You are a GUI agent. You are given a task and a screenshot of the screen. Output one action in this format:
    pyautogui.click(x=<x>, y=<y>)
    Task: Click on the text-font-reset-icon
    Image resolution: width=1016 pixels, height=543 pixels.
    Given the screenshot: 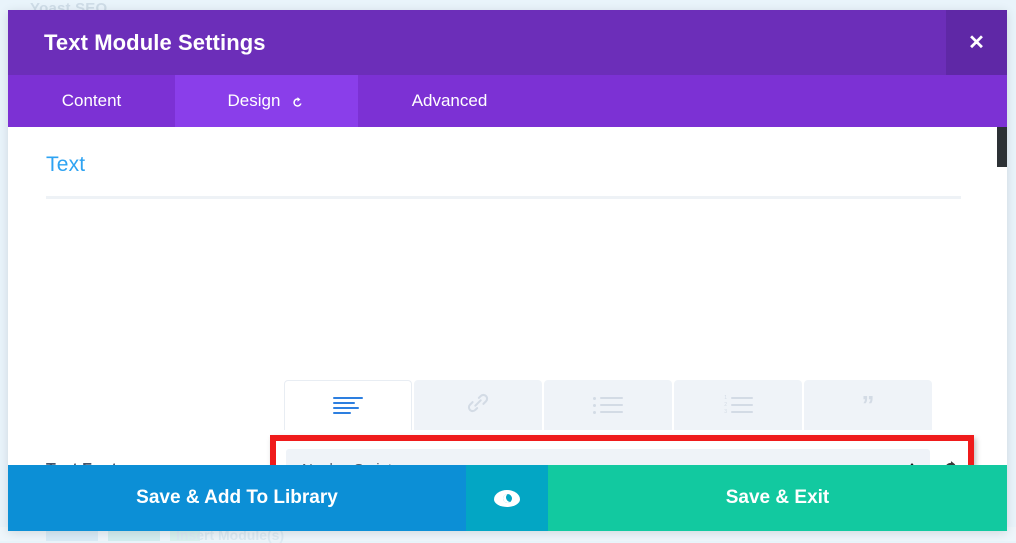 What is the action you would take?
    pyautogui.click(x=951, y=461)
    